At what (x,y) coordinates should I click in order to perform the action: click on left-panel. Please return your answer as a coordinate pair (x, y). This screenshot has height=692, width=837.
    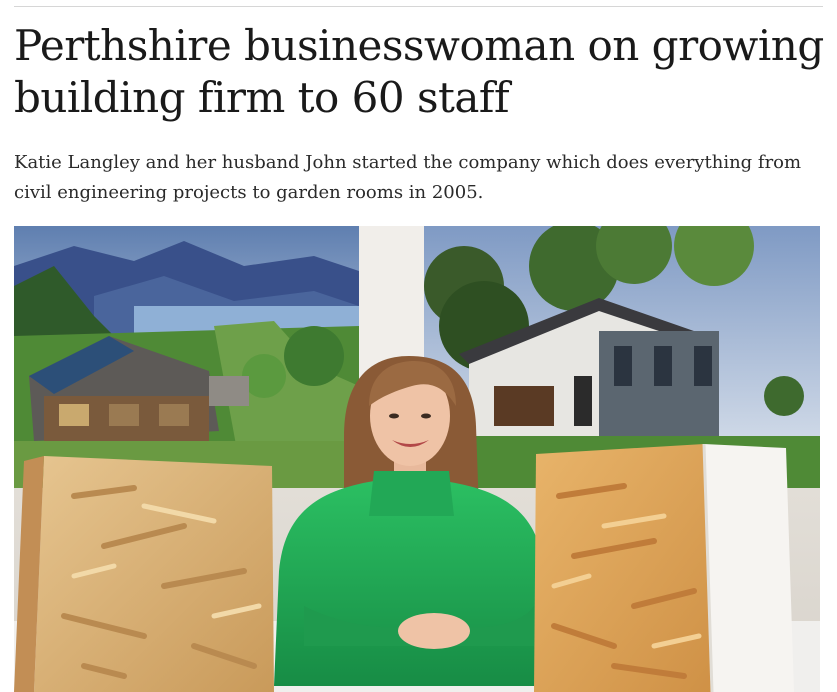
    Looking at the image, I should click on (144, 574).